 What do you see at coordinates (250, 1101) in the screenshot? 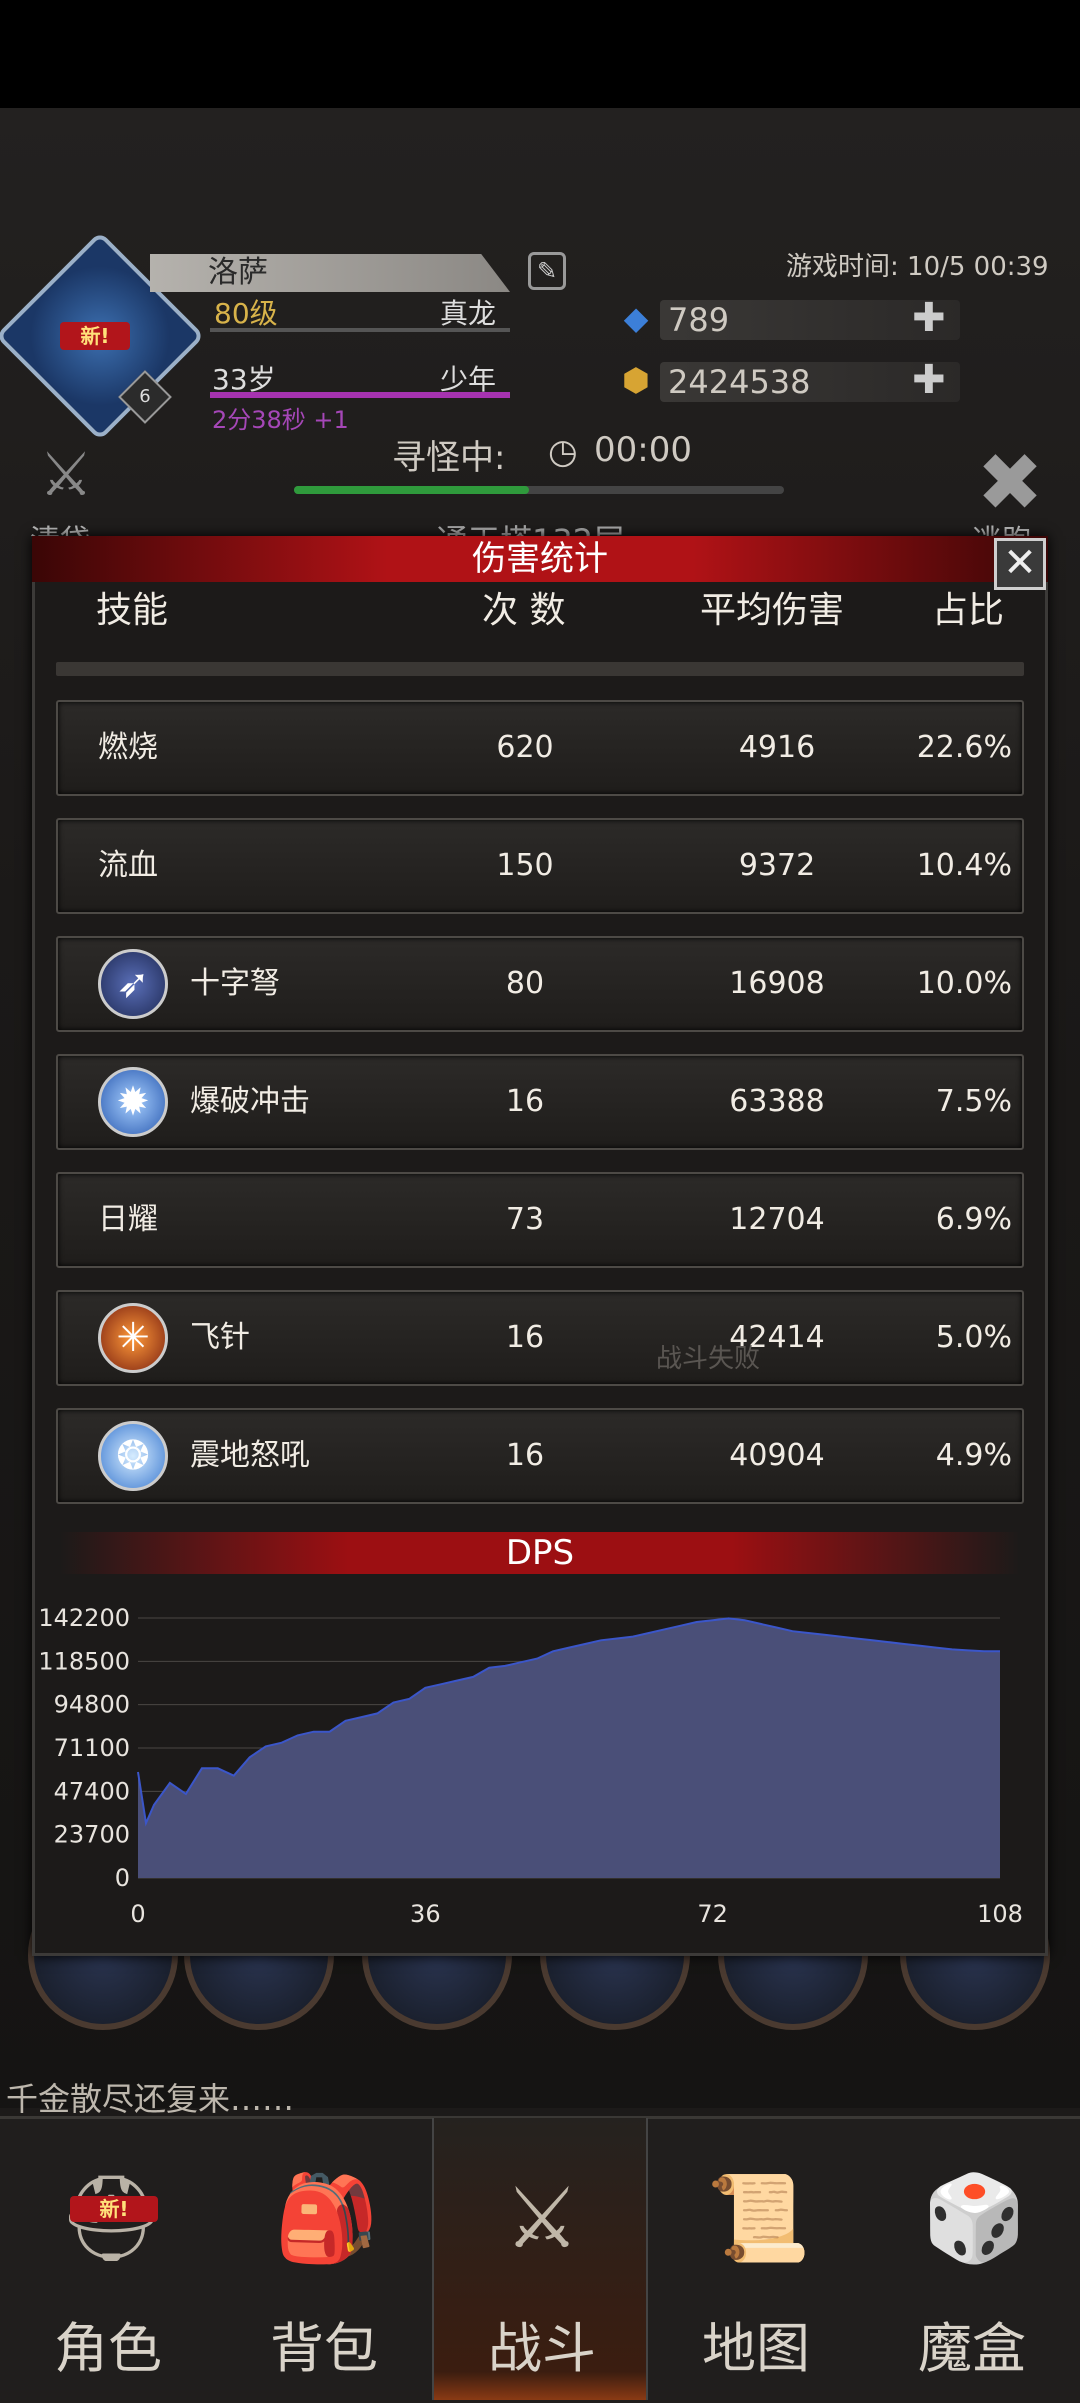
I see `skill-name: 爆破冲击` at bounding box center [250, 1101].